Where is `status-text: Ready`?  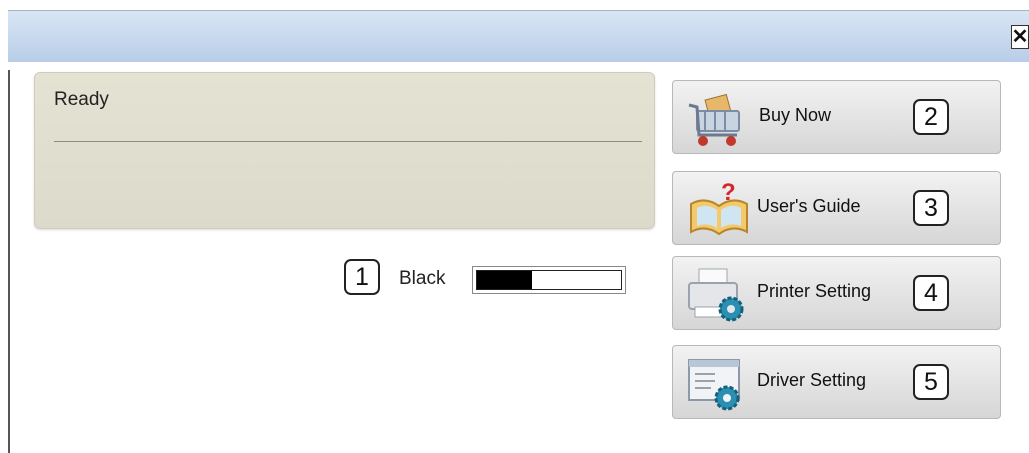
status-text: Ready is located at coordinates (81, 99).